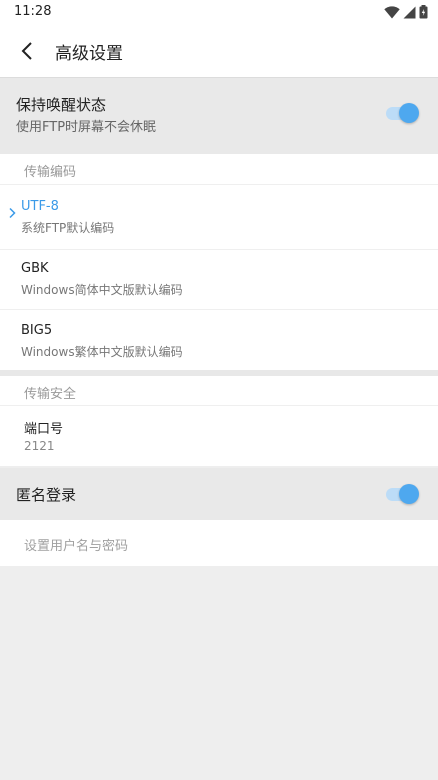 This screenshot has width=438, height=780. I want to click on keep-awake-title: 保持唤醒状态, so click(61, 105).